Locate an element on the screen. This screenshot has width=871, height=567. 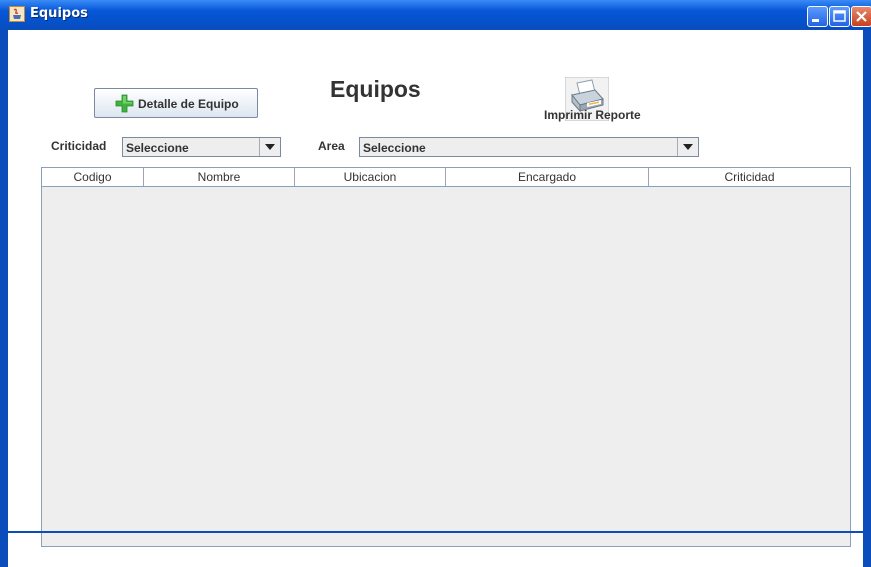
maximize-icon is located at coordinates (839, 16).